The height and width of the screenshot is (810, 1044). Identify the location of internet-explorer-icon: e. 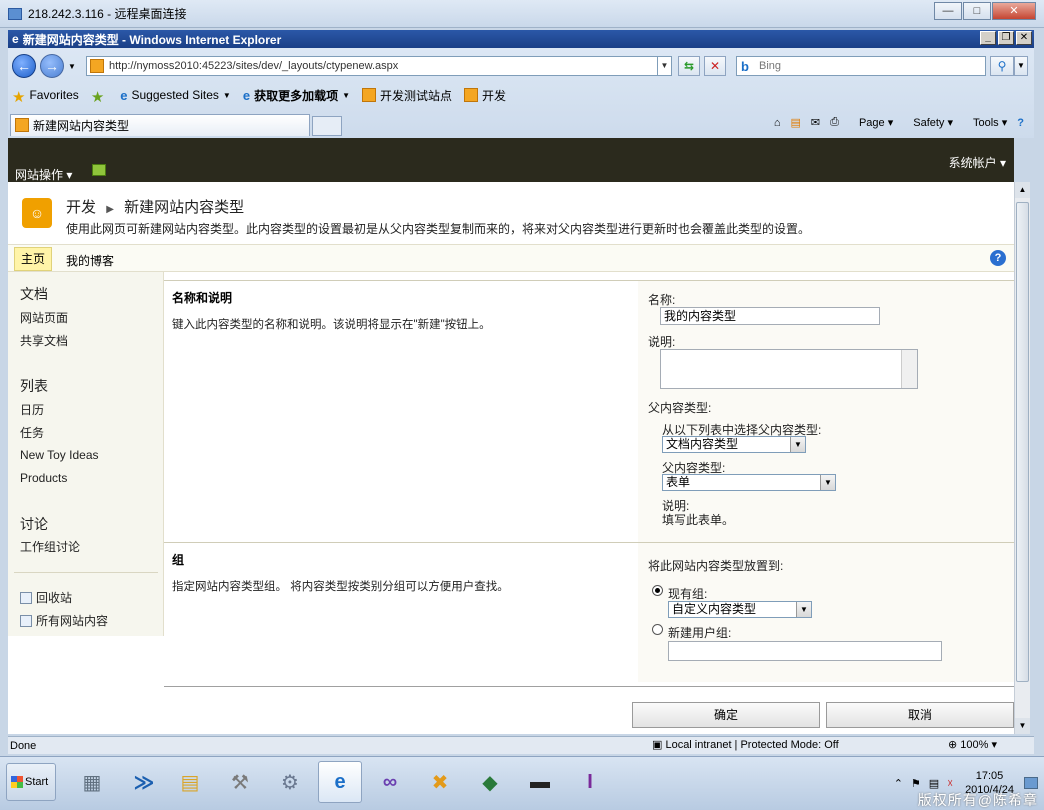
(340, 782).